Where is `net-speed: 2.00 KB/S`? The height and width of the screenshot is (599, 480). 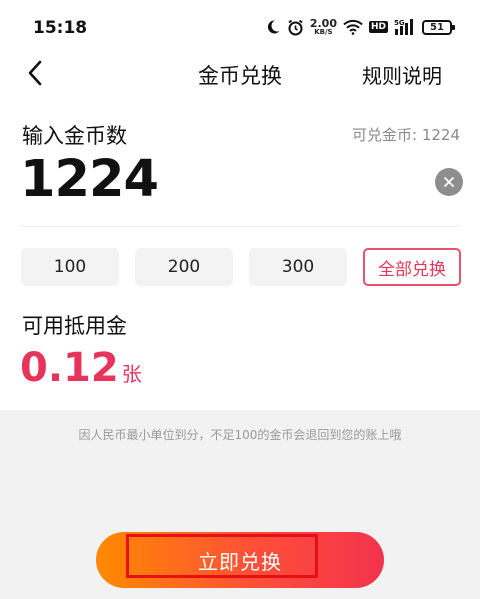
net-speed: 2.00 KB/S is located at coordinates (323, 27).